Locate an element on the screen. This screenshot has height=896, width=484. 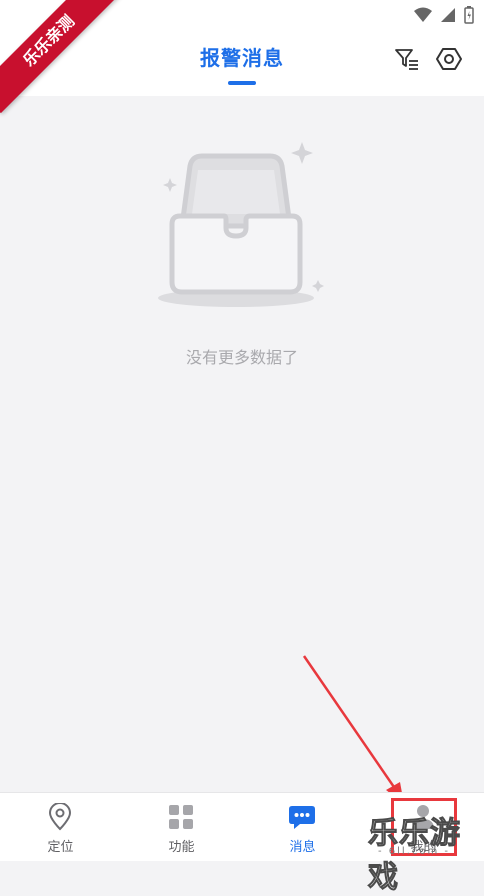
empty-inbox-icon is located at coordinates (241, 224).